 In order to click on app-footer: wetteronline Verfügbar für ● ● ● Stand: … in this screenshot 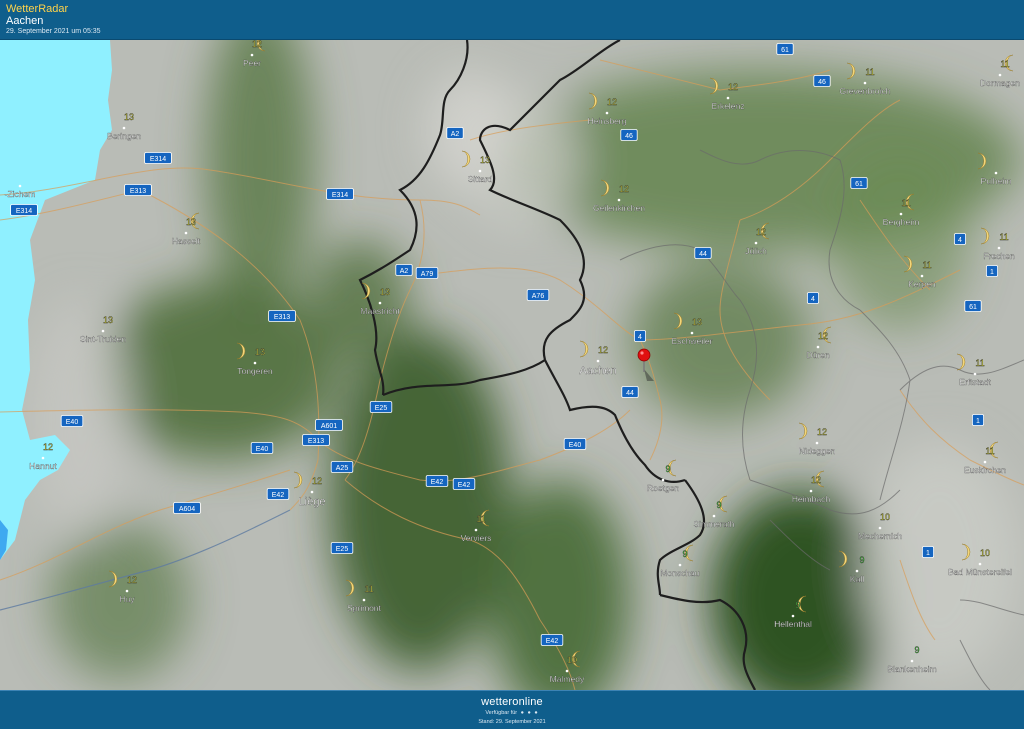, I will do `click(512, 709)`.